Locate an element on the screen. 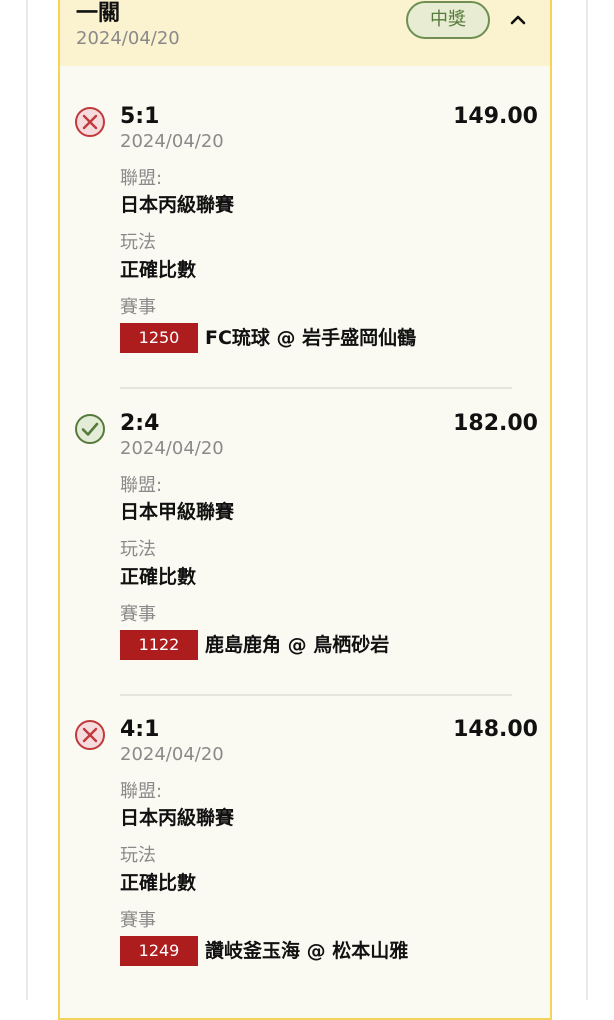 This screenshot has height=1020, width=614. bet-score: 5:1 is located at coordinates (140, 116).